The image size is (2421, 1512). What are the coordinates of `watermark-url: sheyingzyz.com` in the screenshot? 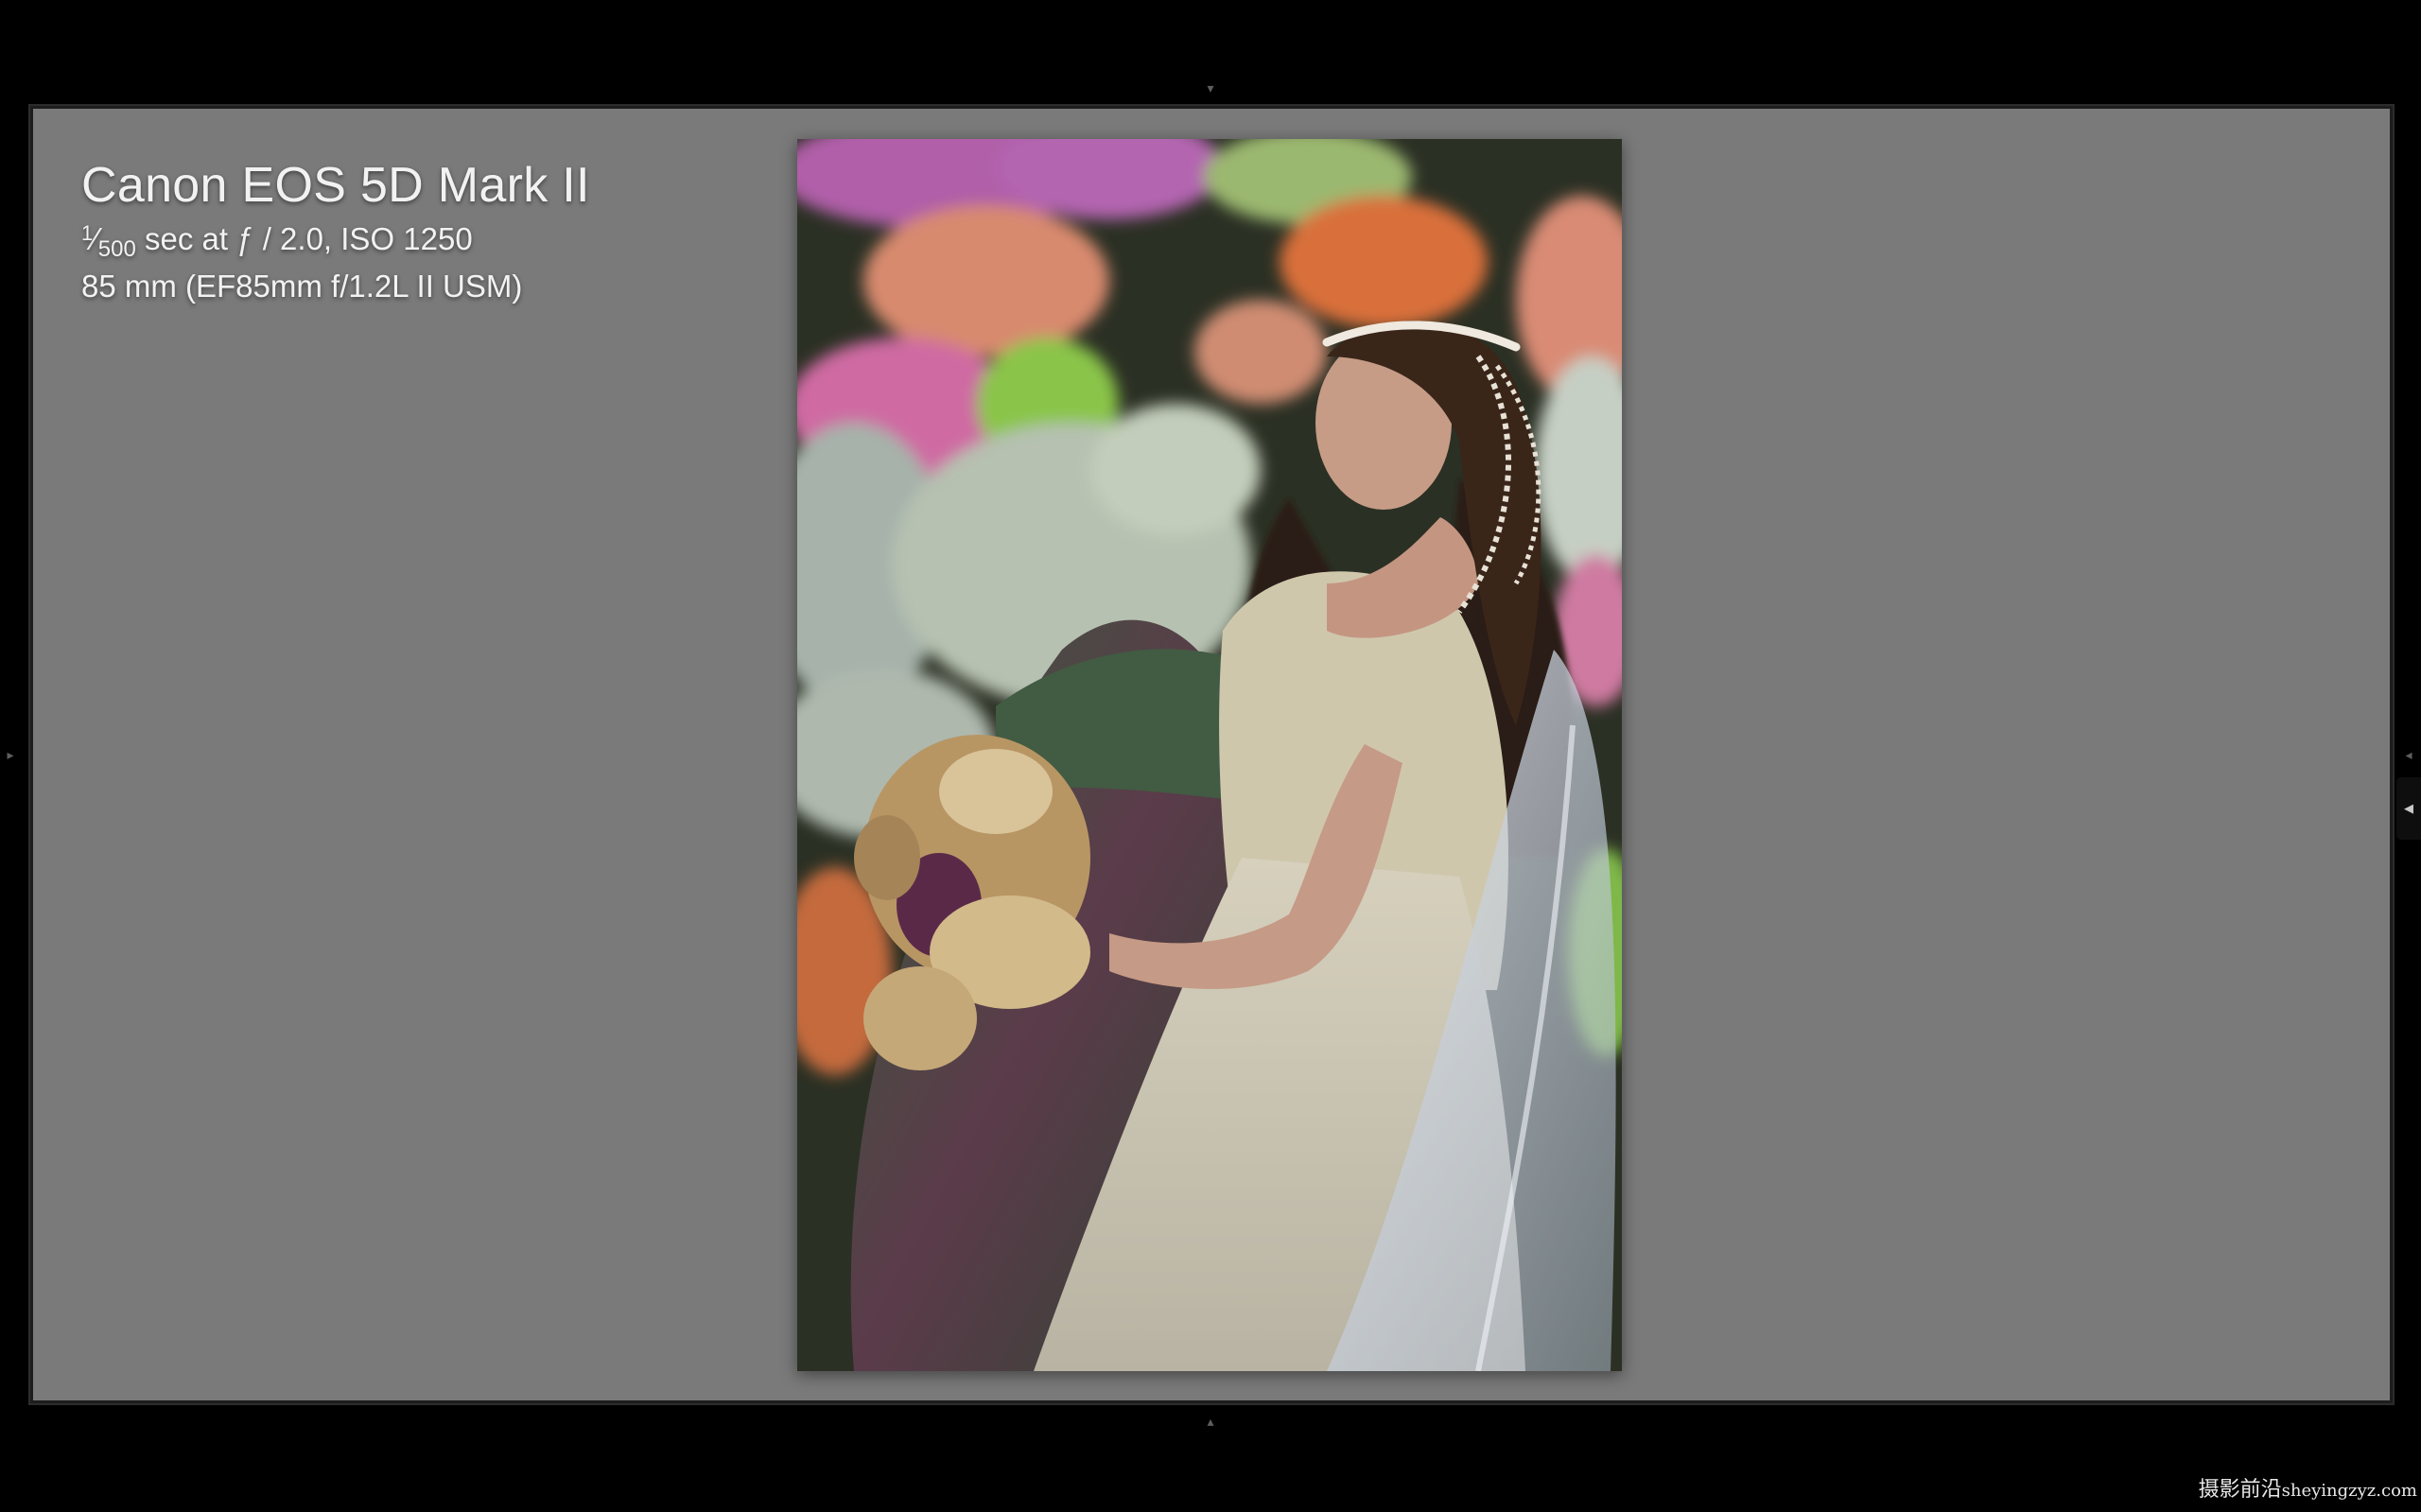 It's located at (2349, 1491).